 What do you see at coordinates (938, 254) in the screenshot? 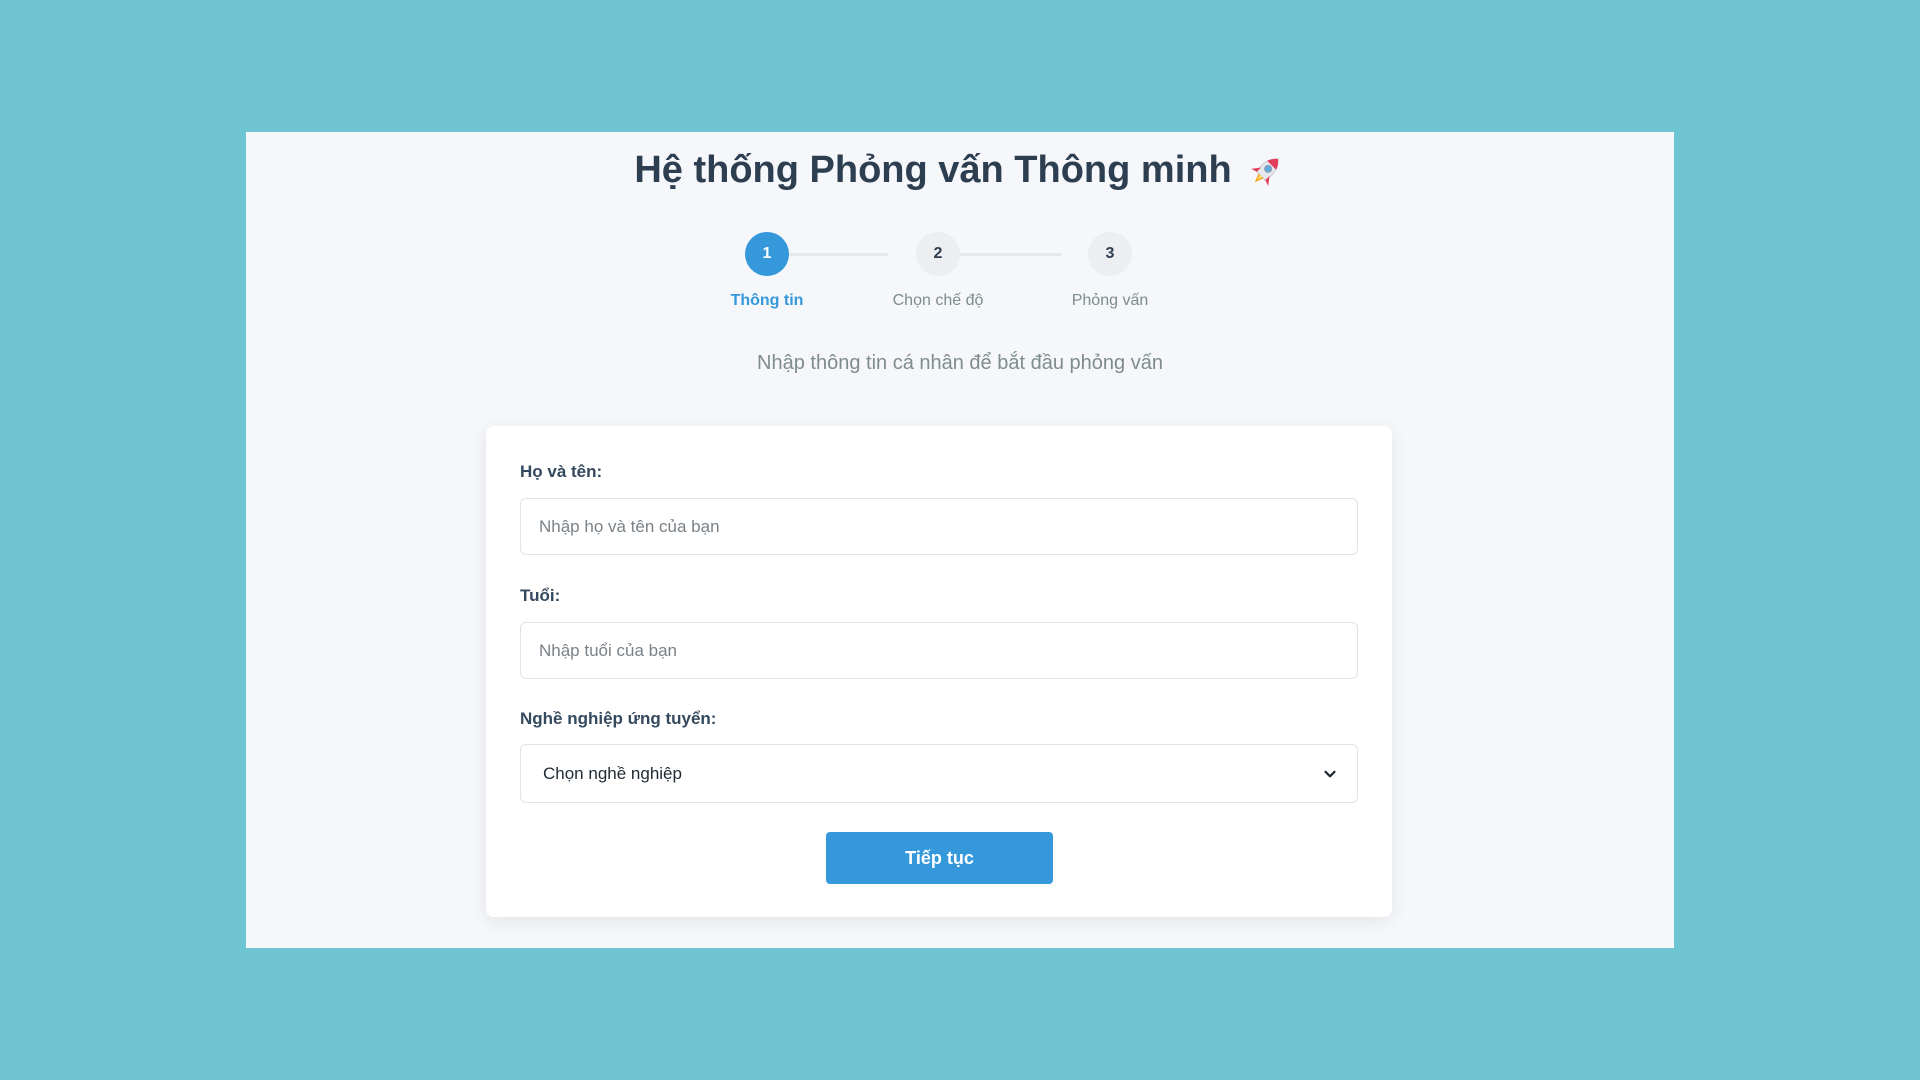
I see `step-2-number: 2` at bounding box center [938, 254].